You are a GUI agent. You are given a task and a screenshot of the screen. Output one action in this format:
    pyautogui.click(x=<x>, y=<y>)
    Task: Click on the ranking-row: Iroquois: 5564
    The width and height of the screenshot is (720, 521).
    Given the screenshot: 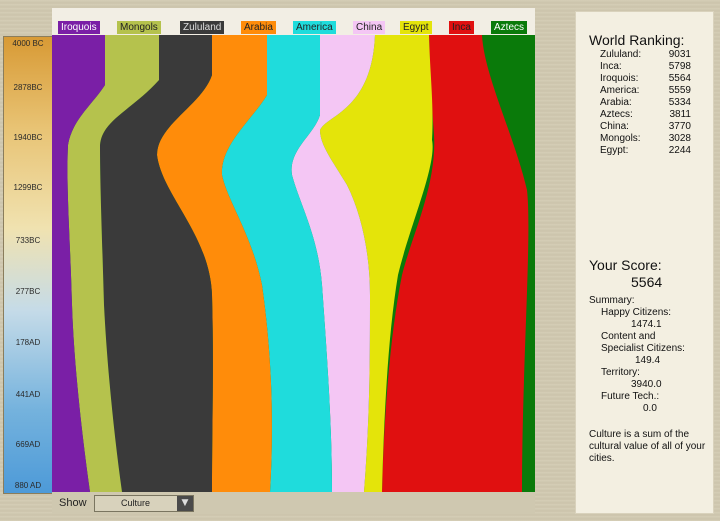 What is the action you would take?
    pyautogui.click(x=652, y=79)
    